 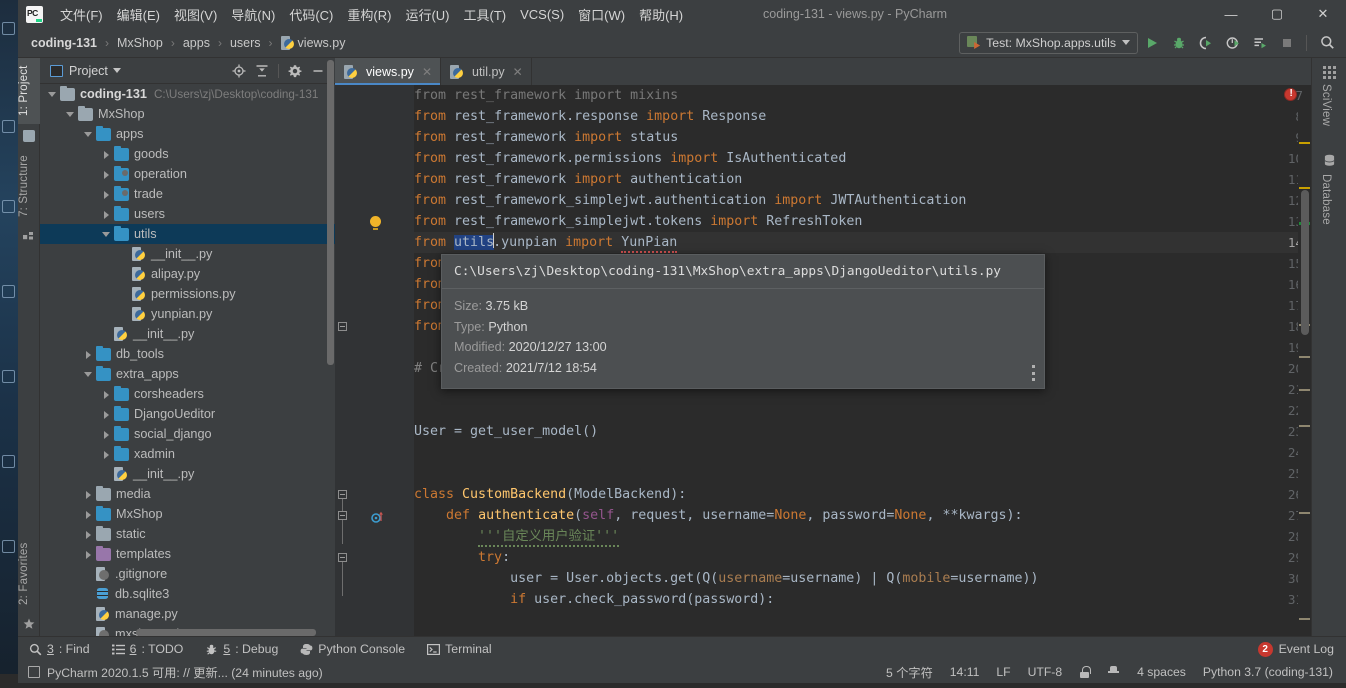 What do you see at coordinates (377, 517) in the screenshot?
I see `overriding-method-icon` at bounding box center [377, 517].